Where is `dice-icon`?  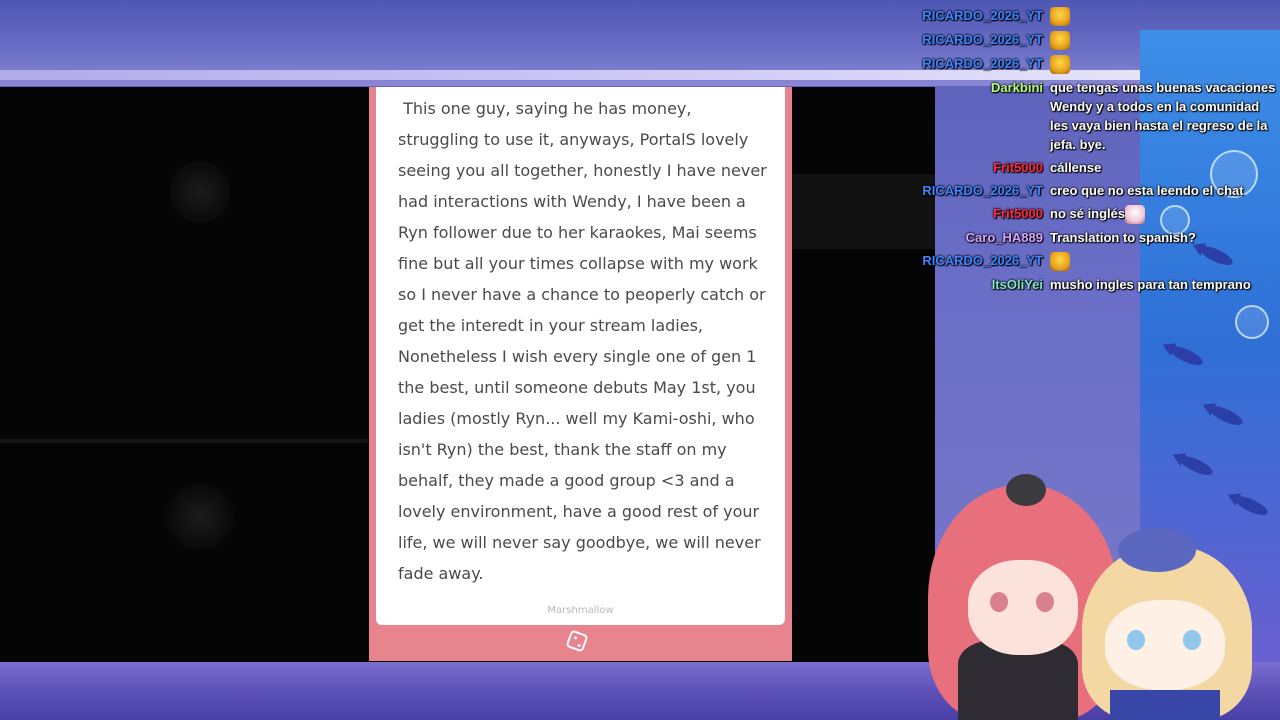
dice-icon is located at coordinates (577, 641).